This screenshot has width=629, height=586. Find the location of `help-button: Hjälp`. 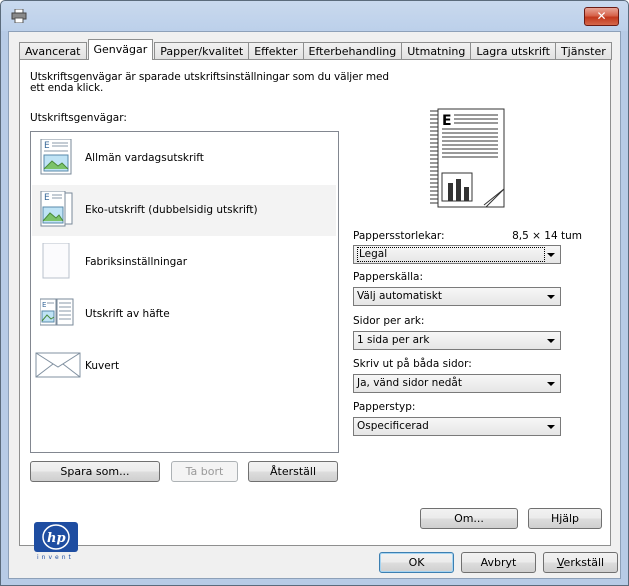

help-button: Hjälp is located at coordinates (565, 518).